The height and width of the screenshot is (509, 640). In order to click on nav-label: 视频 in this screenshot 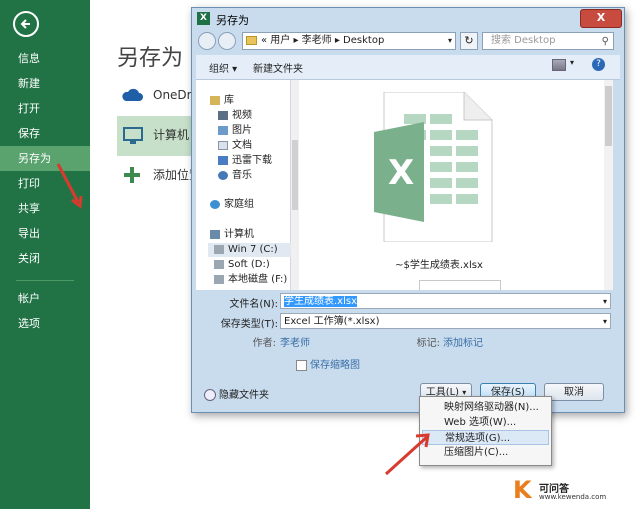, I will do `click(242, 115)`.